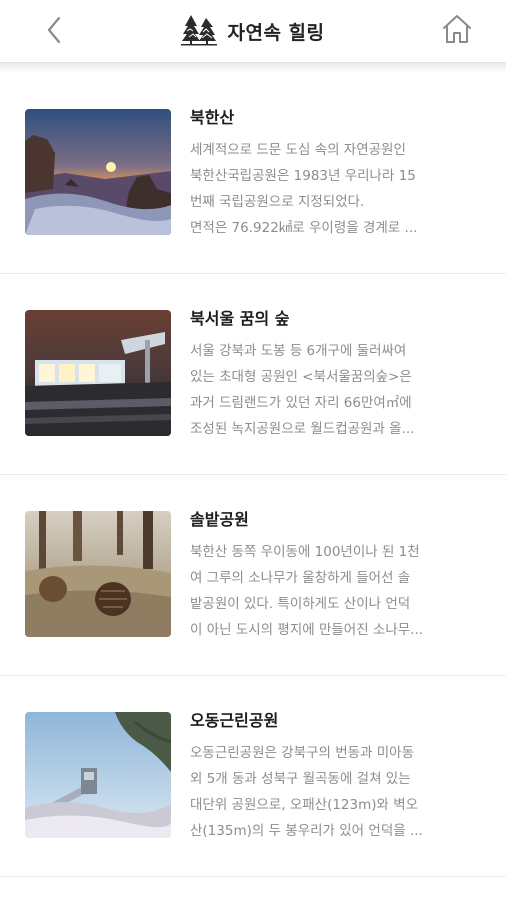 Image resolution: width=506 pixels, height=900 pixels. I want to click on description-line: 세계적으로 드문 도심 속의 자연공원인, so click(298, 150).